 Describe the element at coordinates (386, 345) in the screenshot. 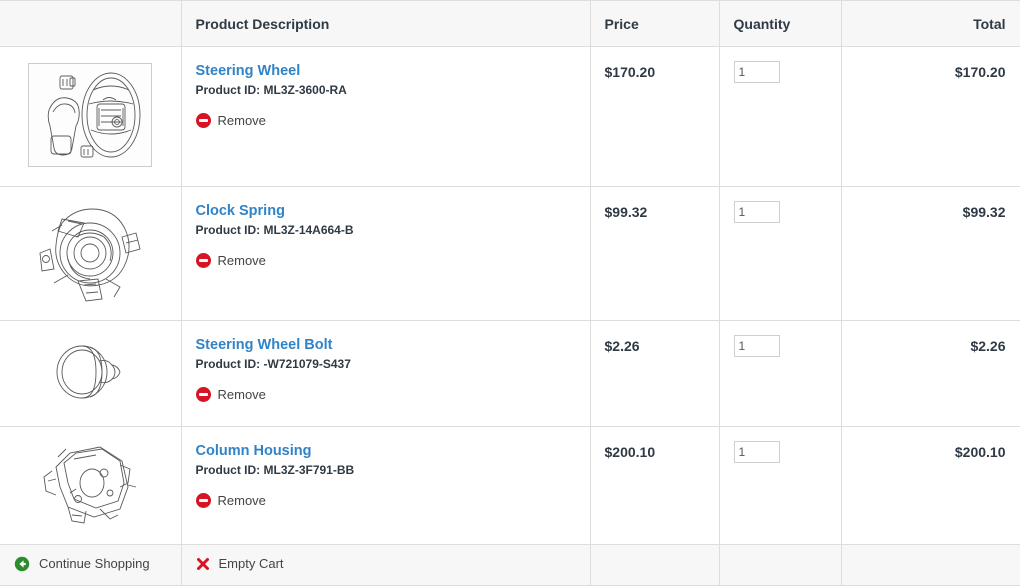

I see `product-name-link: Steering Wheel Bolt` at that location.